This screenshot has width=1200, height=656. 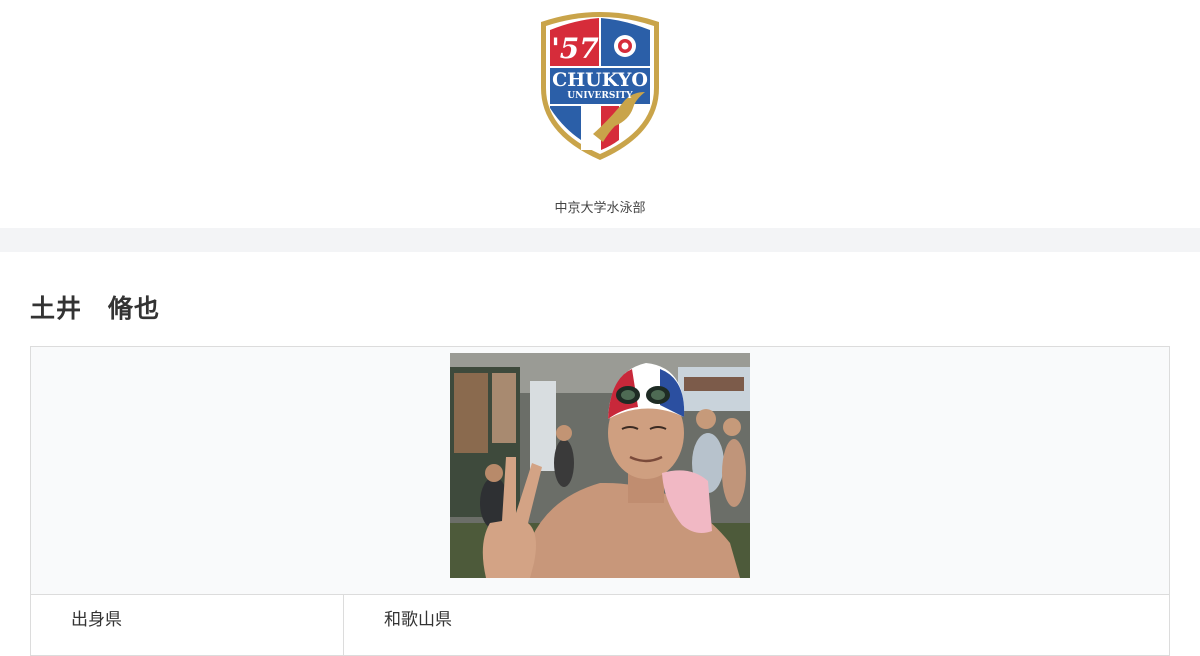 What do you see at coordinates (600, 625) in the screenshot?
I see `info-row-prefecture: 出身県 和歌山県` at bounding box center [600, 625].